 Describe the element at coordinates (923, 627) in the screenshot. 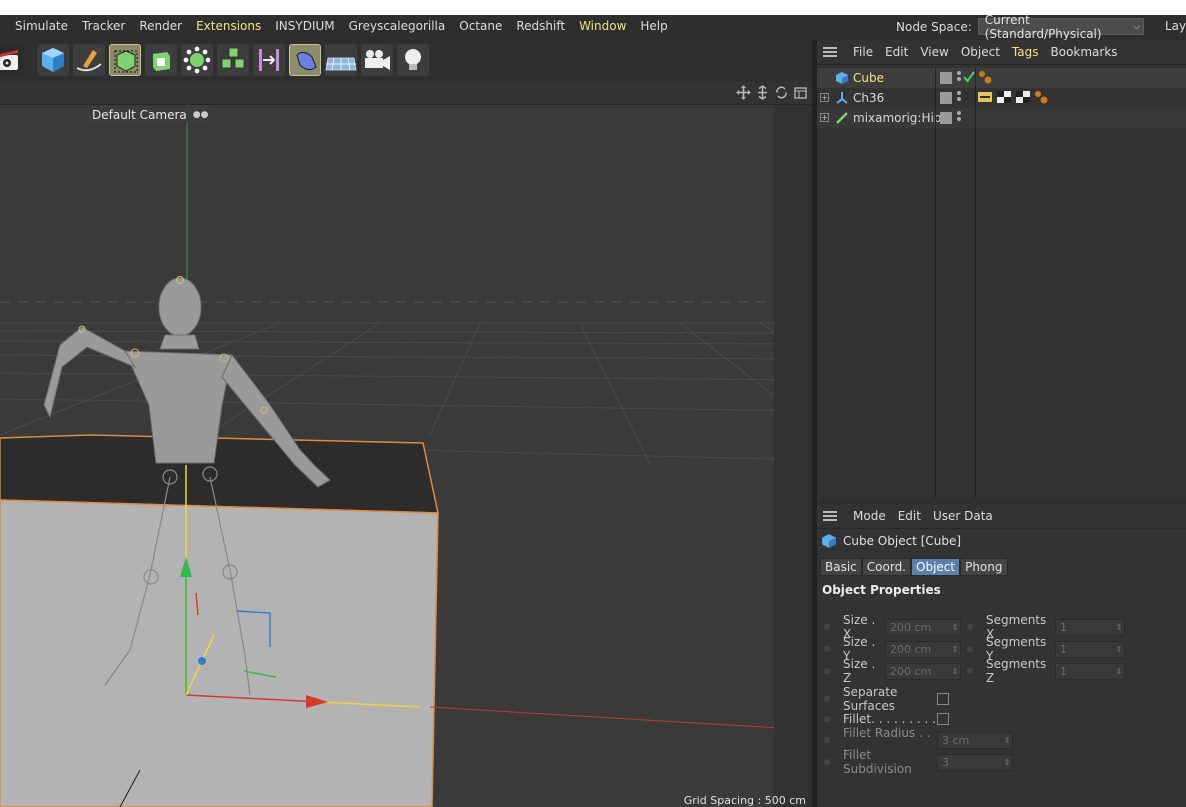

I see `size-x-field: 200 cm ⇕` at that location.